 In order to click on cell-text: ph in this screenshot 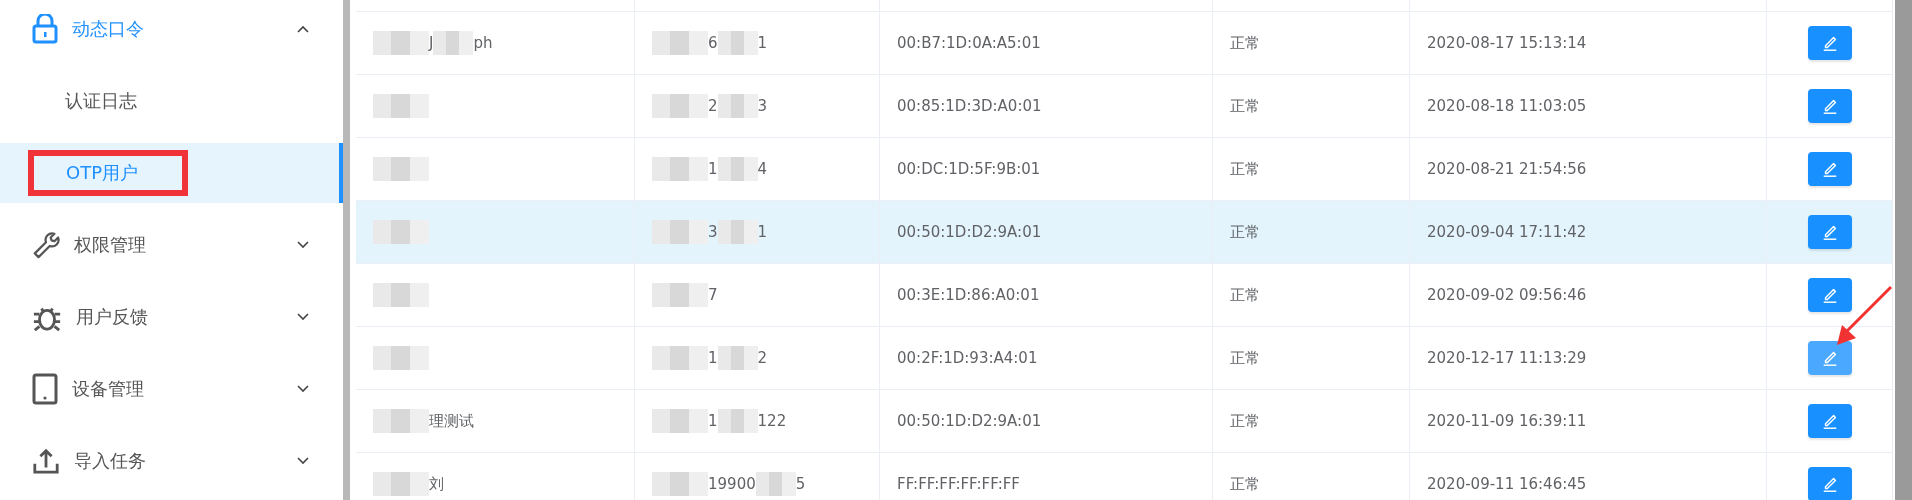, I will do `click(483, 43)`.